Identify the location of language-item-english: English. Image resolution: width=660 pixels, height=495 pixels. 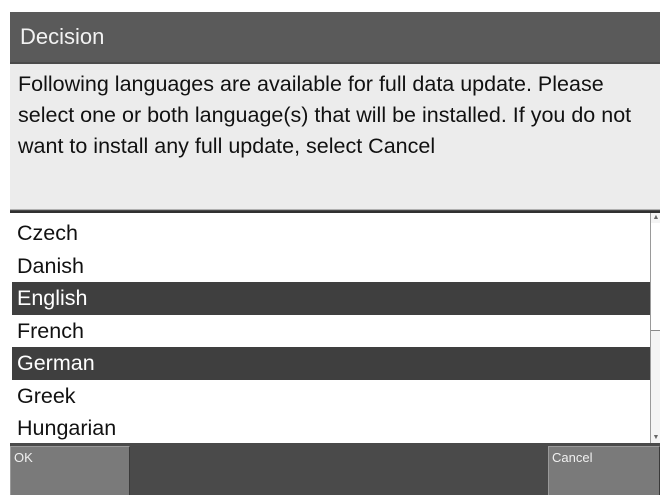
(331, 298).